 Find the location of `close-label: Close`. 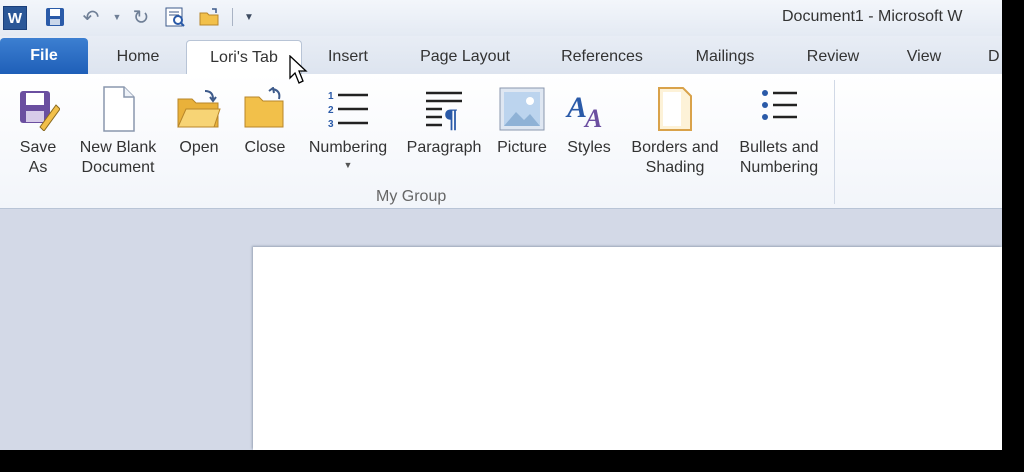

close-label: Close is located at coordinates (265, 147).